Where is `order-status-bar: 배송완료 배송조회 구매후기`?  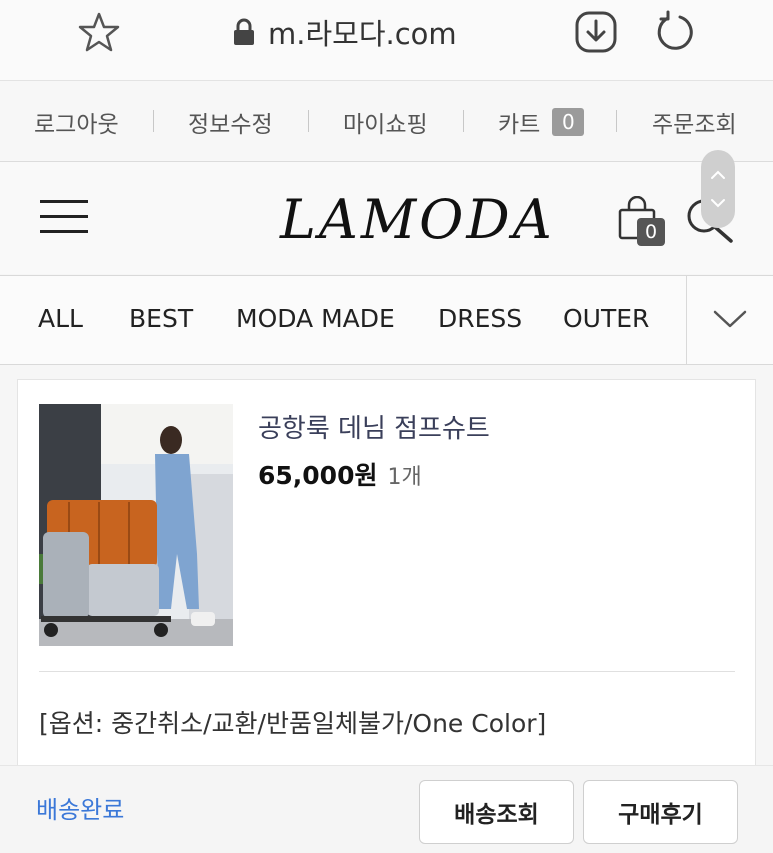
order-status-bar: 배송완료 배송조회 구매후기 is located at coordinates (386, 809).